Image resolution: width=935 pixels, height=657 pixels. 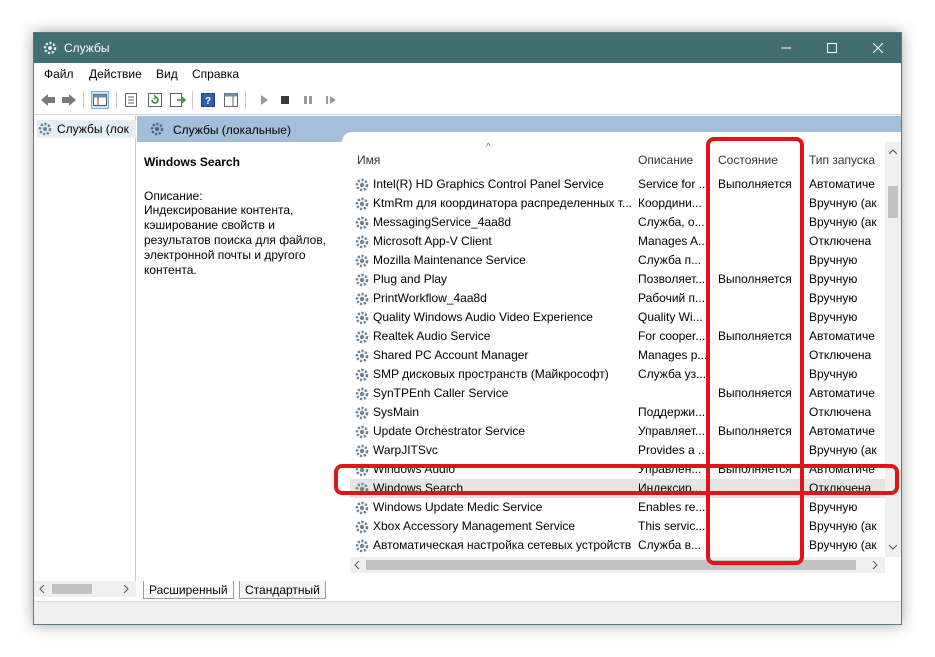 What do you see at coordinates (840, 412) in the screenshot?
I see `service-startup-type: Отключена` at bounding box center [840, 412].